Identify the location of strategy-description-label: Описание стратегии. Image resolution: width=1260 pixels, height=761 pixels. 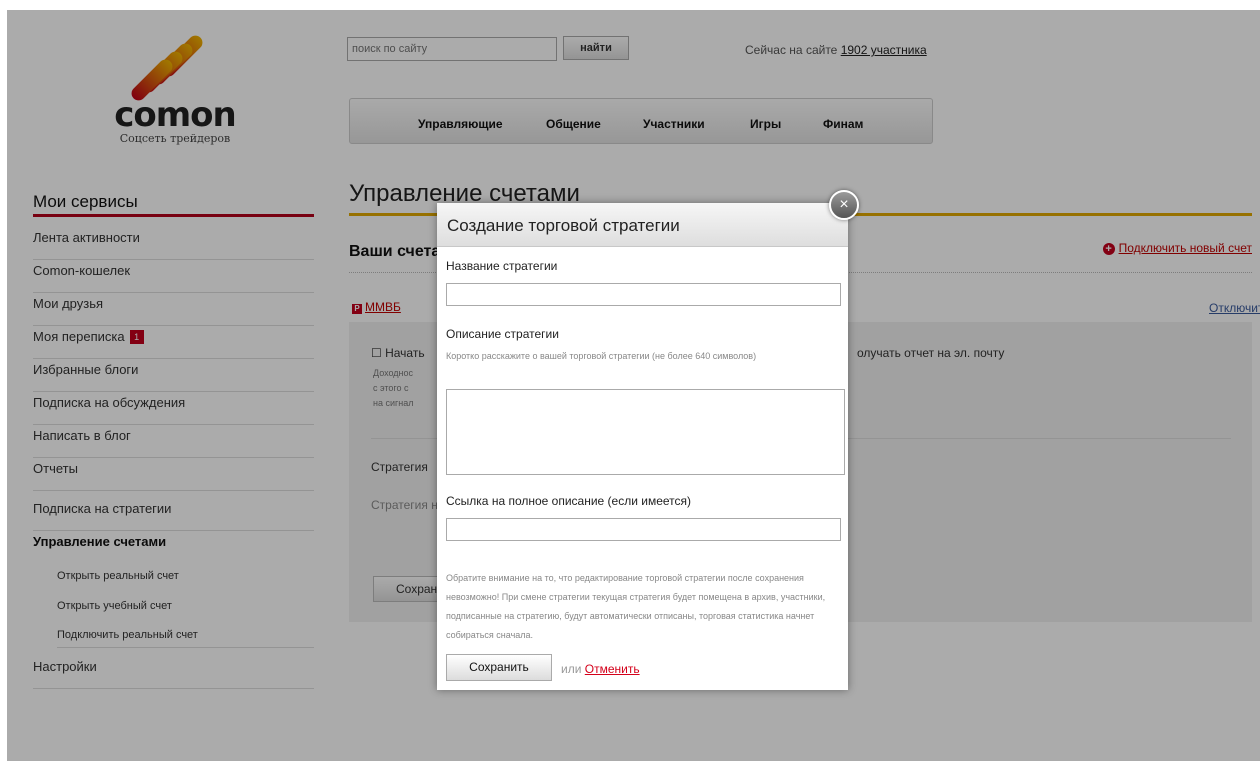
(502, 334).